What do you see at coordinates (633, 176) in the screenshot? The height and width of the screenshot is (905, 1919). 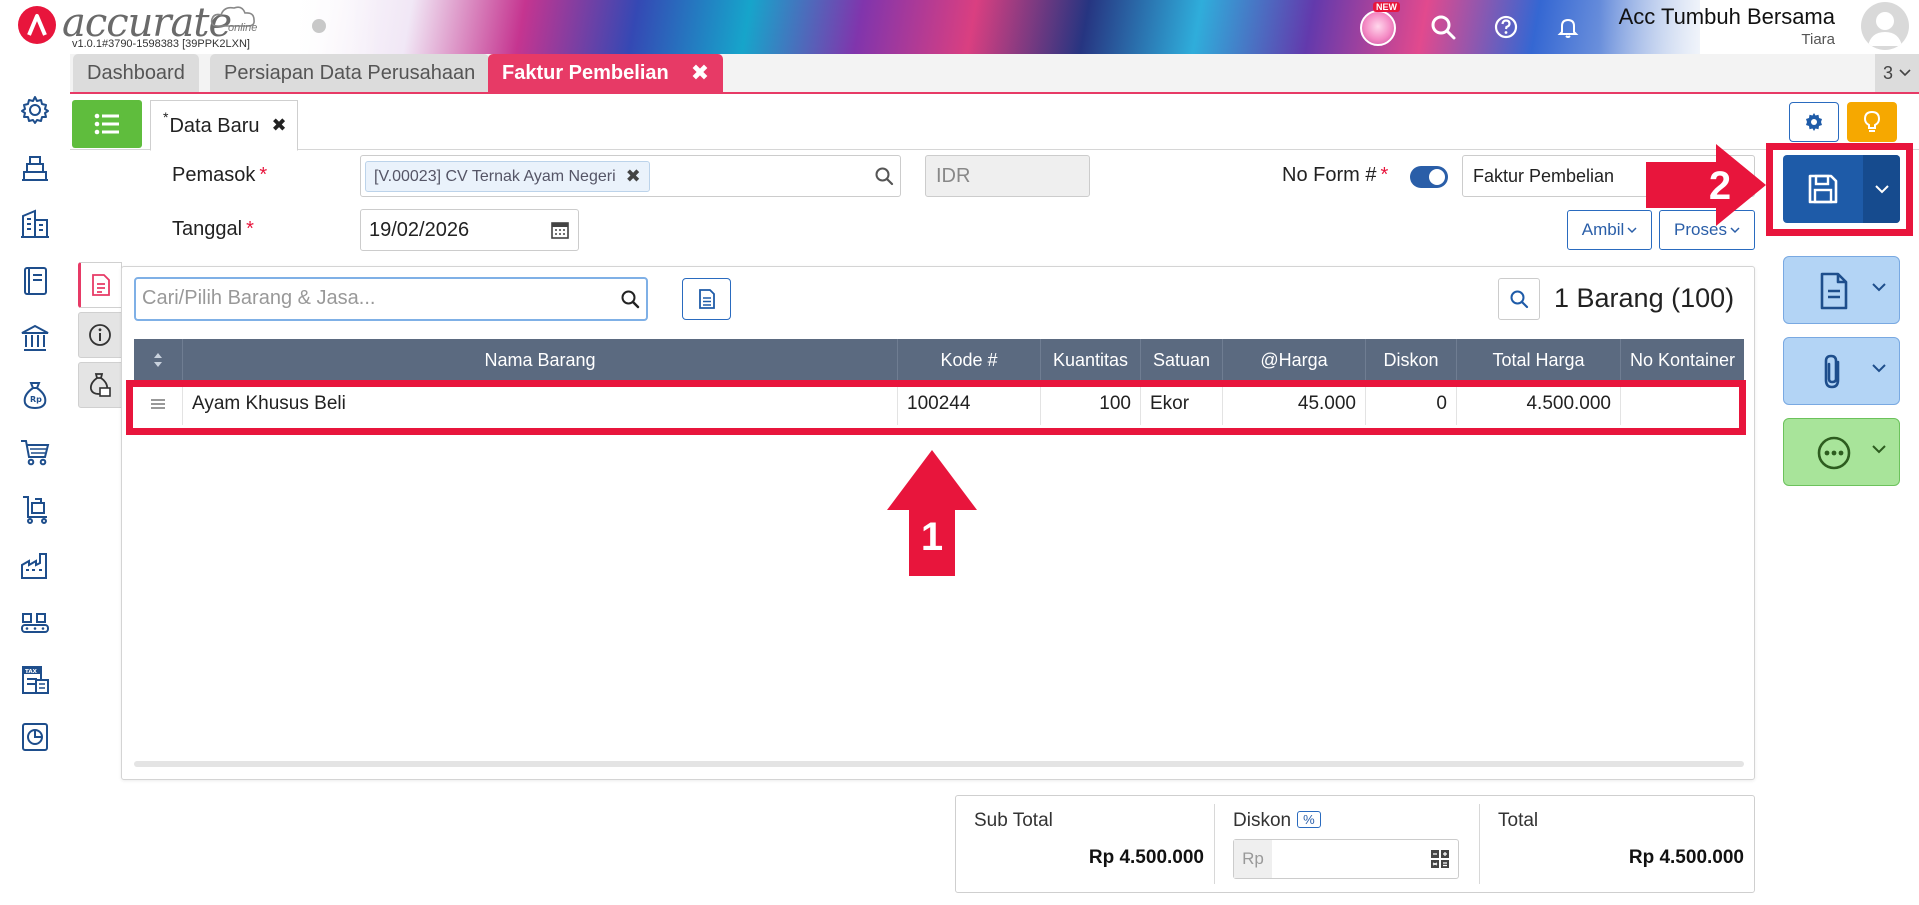 I see `remove-chip-icon: ✖` at bounding box center [633, 176].